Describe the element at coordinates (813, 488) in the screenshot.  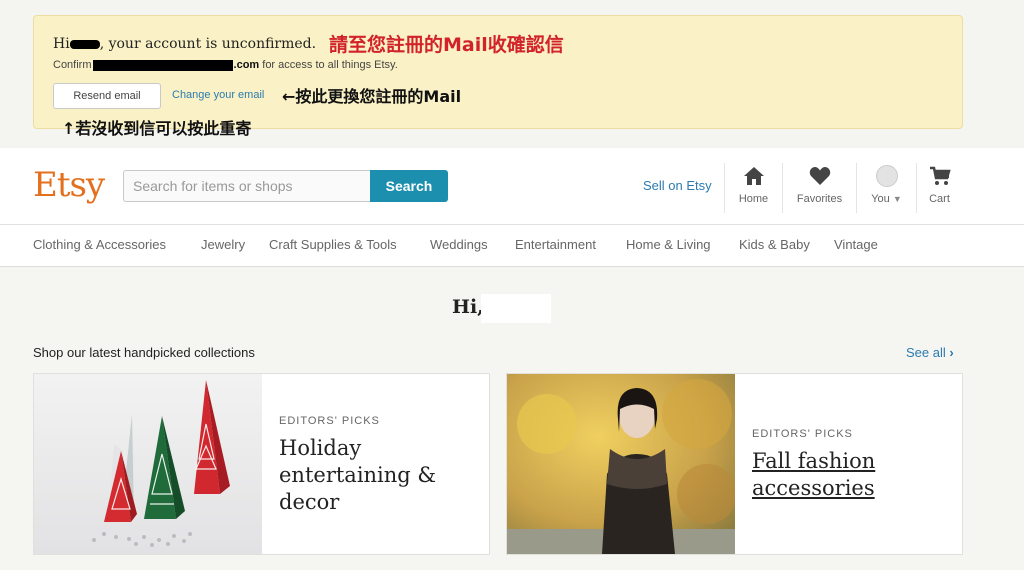
I see `card-title-line: accessories` at that location.